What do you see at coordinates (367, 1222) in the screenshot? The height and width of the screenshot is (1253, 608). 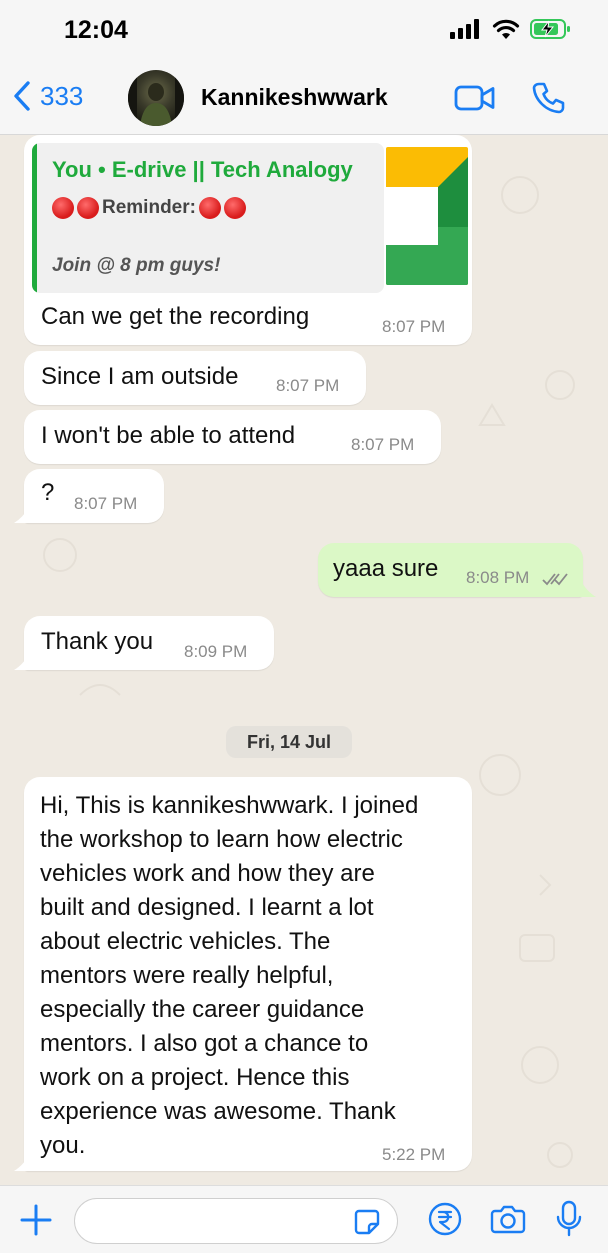 I see `sticker-icon` at bounding box center [367, 1222].